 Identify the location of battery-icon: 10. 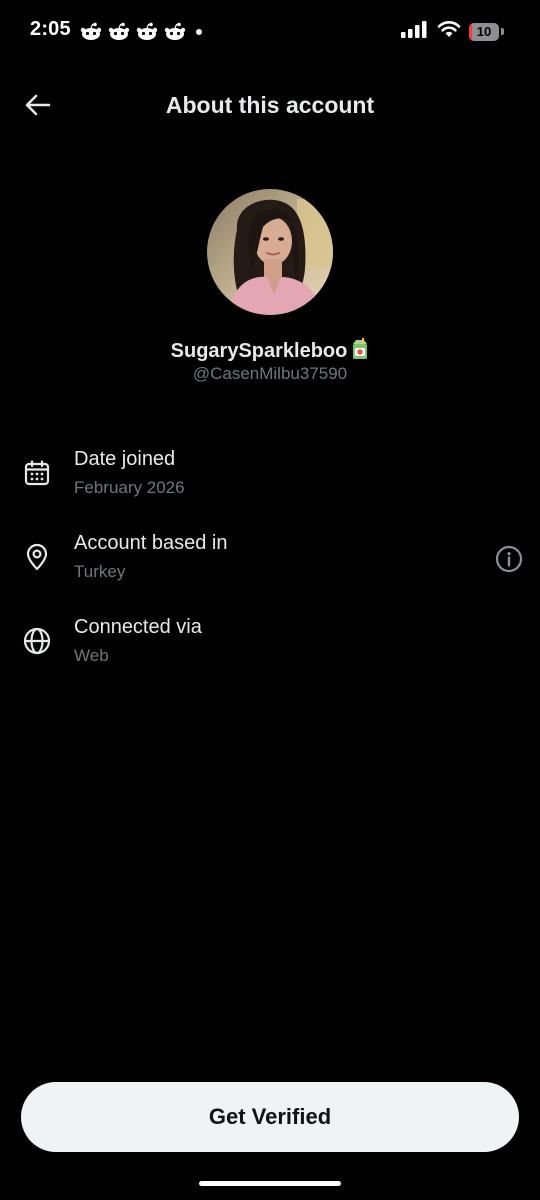
(484, 31).